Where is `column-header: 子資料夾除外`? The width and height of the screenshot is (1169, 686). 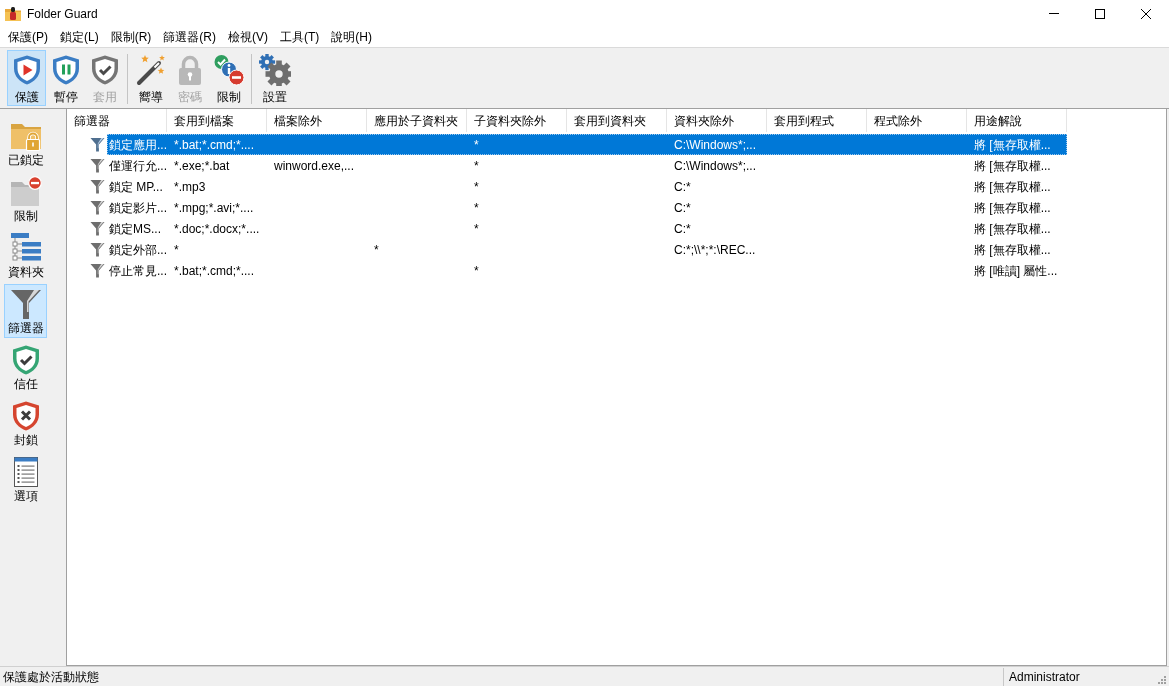
column-header: 子資料夾除外 is located at coordinates (517, 120).